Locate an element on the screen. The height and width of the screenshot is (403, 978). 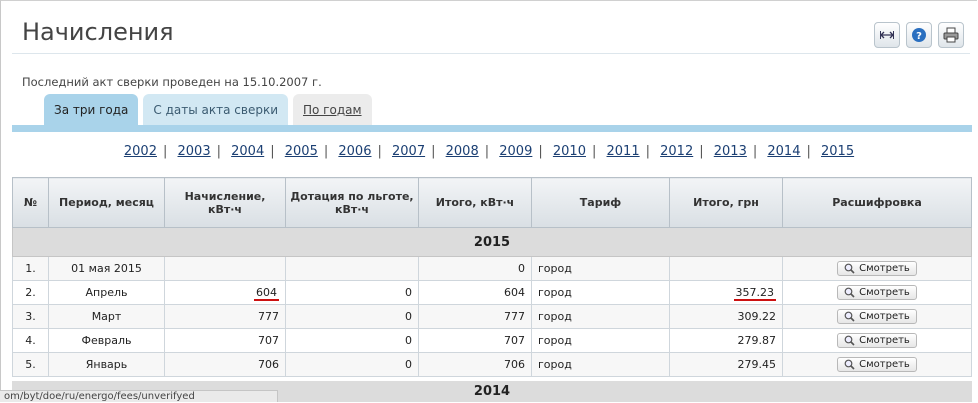
cell-total-uah: 309.22 is located at coordinates (726, 316).